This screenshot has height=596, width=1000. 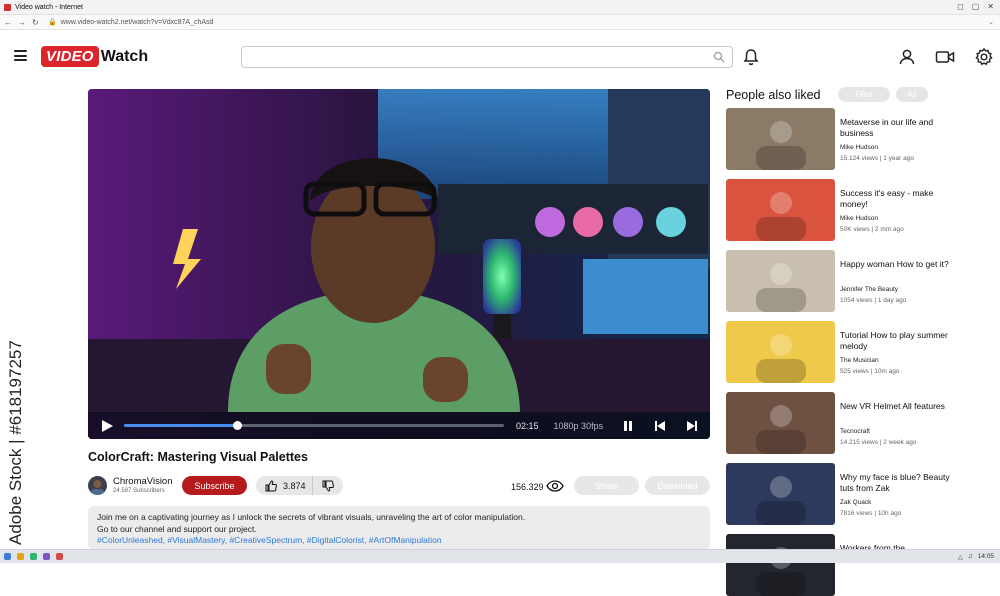 What do you see at coordinates (864, 94) in the screenshot?
I see `filter-chip: Filter` at bounding box center [864, 94].